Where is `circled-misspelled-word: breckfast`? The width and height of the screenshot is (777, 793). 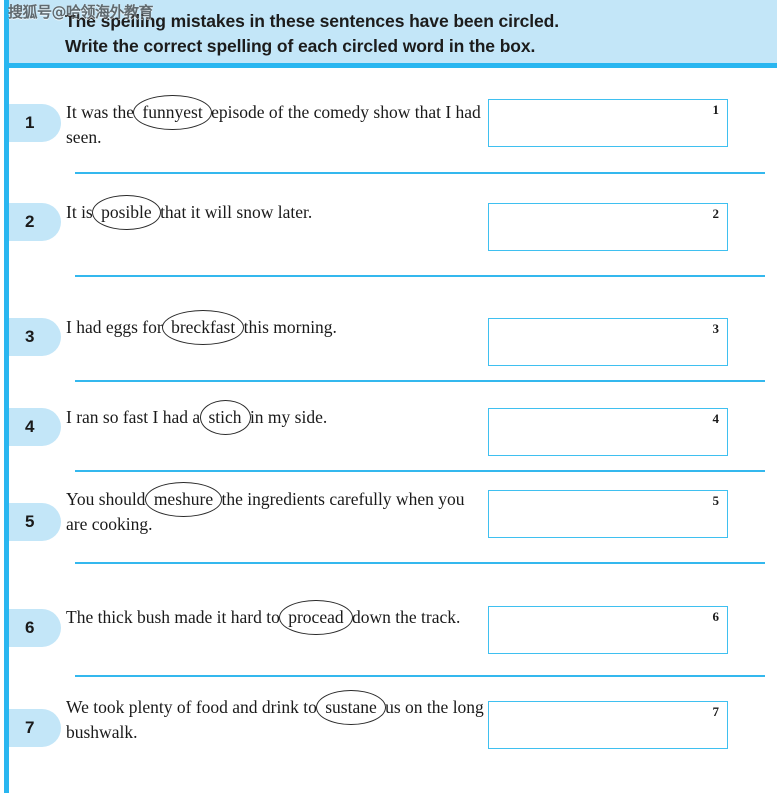 circled-misspelled-word: breckfast is located at coordinates (203, 327).